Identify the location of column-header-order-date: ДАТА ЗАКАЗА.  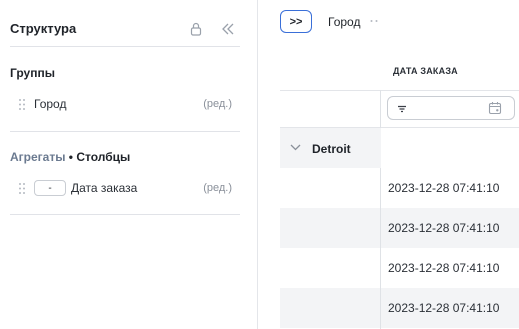
(425, 71).